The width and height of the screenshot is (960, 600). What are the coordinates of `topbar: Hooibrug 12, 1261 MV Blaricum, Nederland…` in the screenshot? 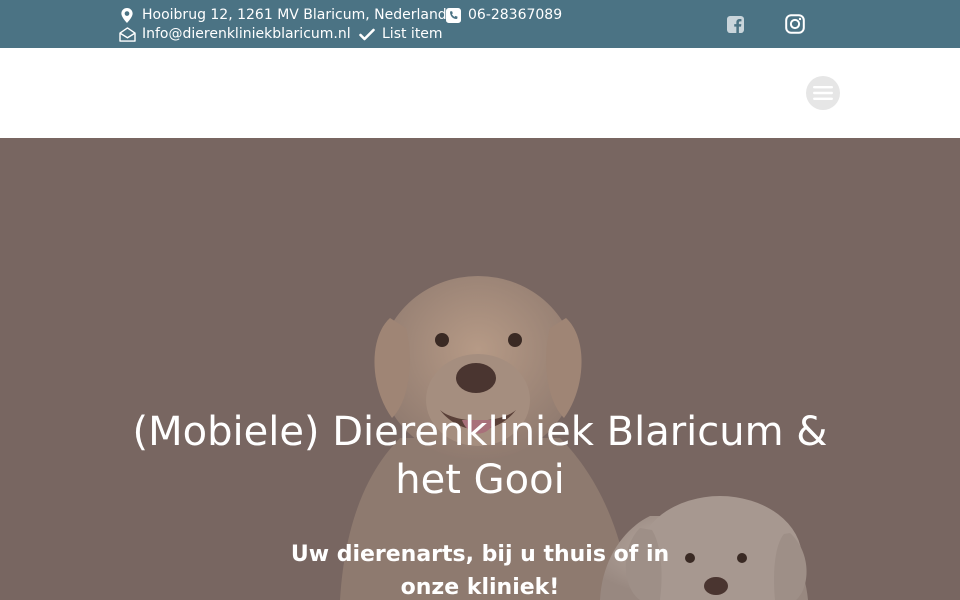 It's located at (480, 24).